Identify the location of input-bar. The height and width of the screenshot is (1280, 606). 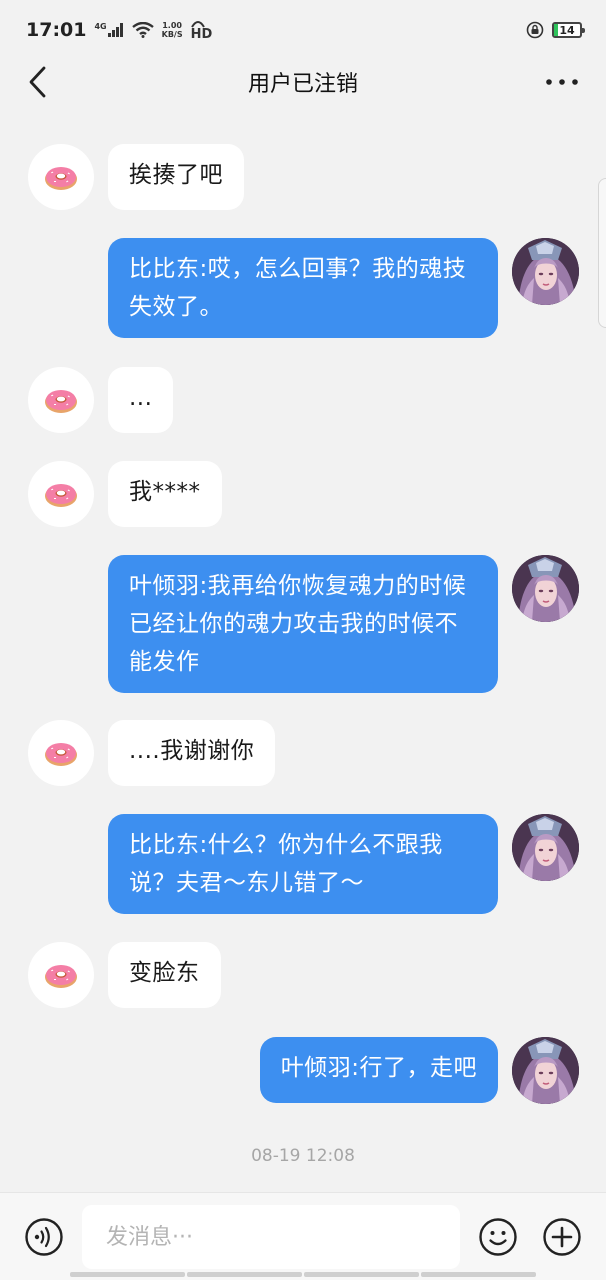
(303, 1236).